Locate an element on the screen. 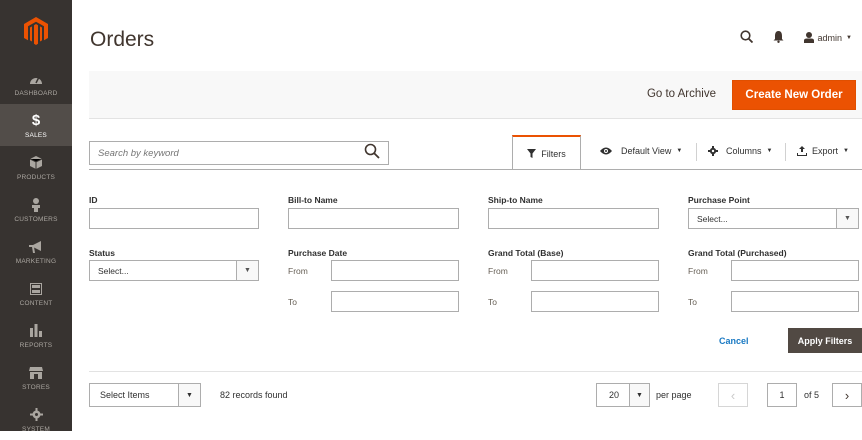 This screenshot has width=862, height=440. mass-action-value: Select Items is located at coordinates (125, 395).